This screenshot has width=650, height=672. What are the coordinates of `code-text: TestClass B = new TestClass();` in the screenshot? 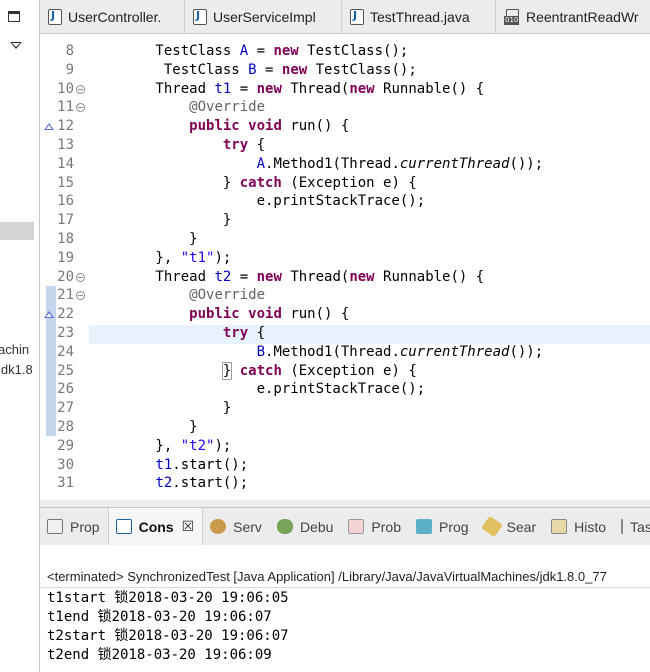 It's located at (252, 70).